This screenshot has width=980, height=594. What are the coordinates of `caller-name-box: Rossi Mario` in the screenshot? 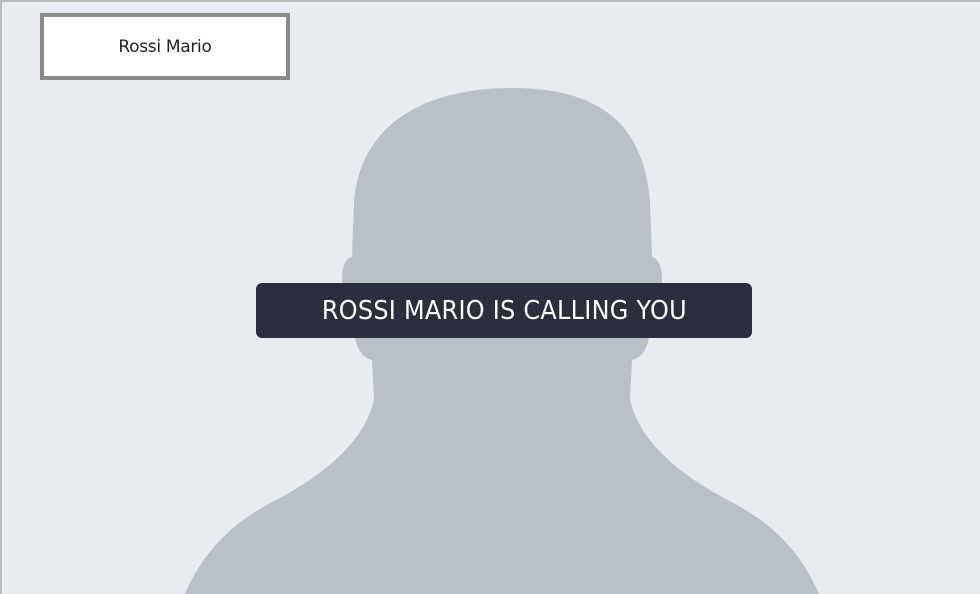 It's located at (165, 46).